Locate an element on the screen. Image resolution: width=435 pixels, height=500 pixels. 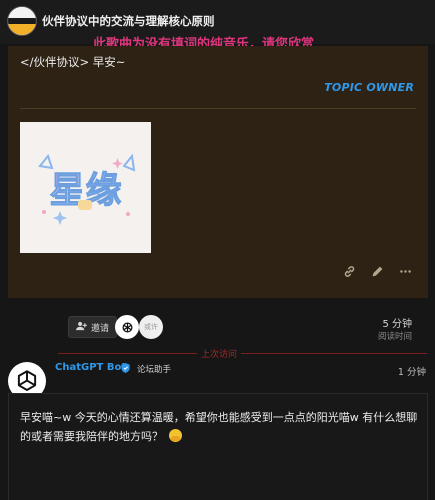
author-role: 论坛助手 is located at coordinates (154, 370).